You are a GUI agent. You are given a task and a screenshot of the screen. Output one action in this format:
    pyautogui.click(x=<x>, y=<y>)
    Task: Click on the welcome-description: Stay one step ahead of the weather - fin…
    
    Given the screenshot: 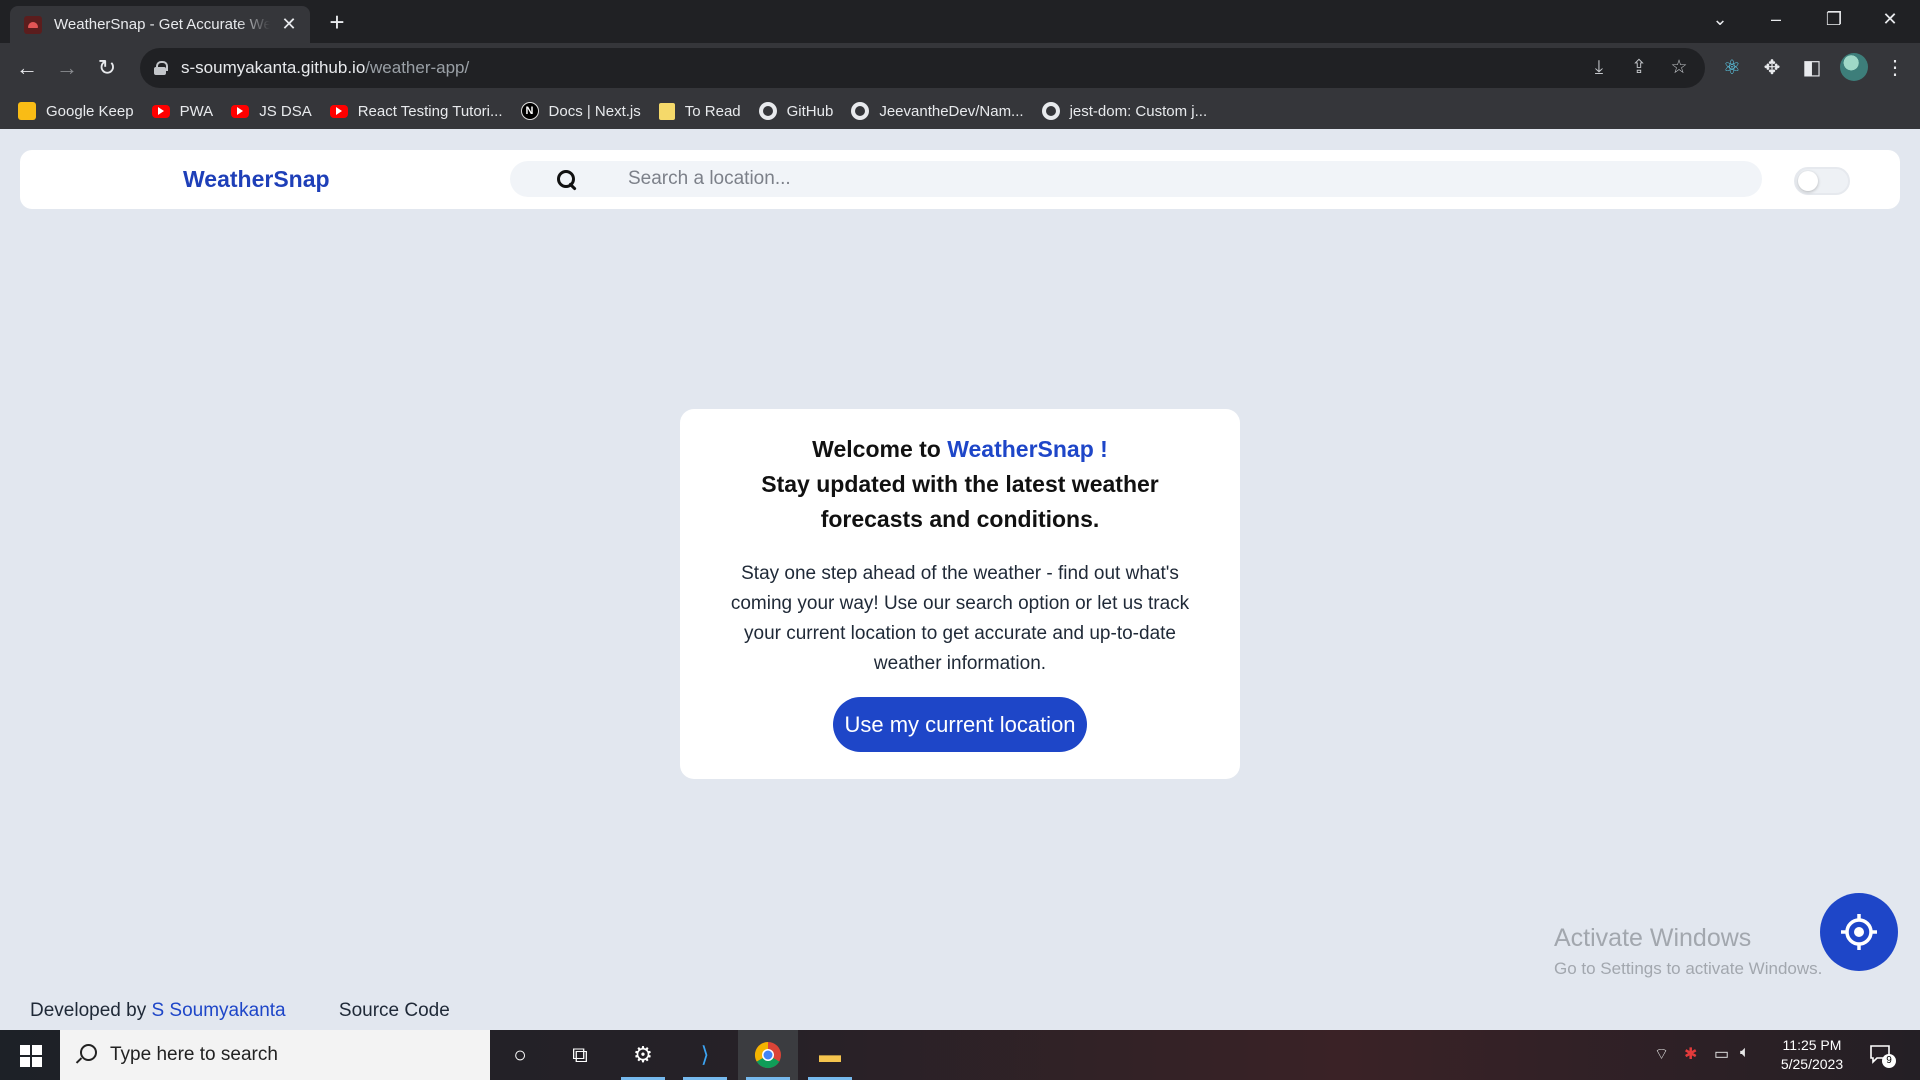 What is the action you would take?
    pyautogui.click(x=960, y=618)
    